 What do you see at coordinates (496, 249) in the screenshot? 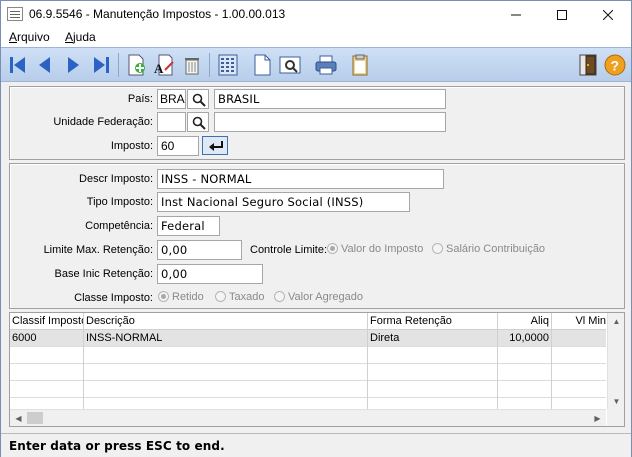
I see `controle-salario-contribuicao-label: Salário Contribuição` at bounding box center [496, 249].